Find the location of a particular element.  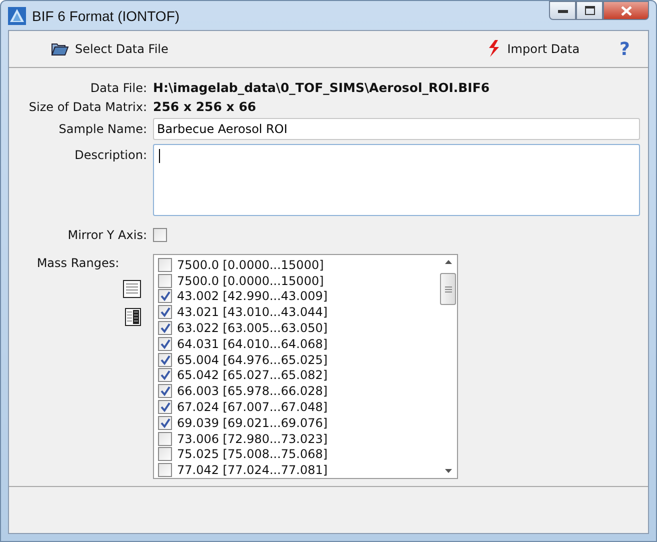

minimize-icon is located at coordinates (563, 10).